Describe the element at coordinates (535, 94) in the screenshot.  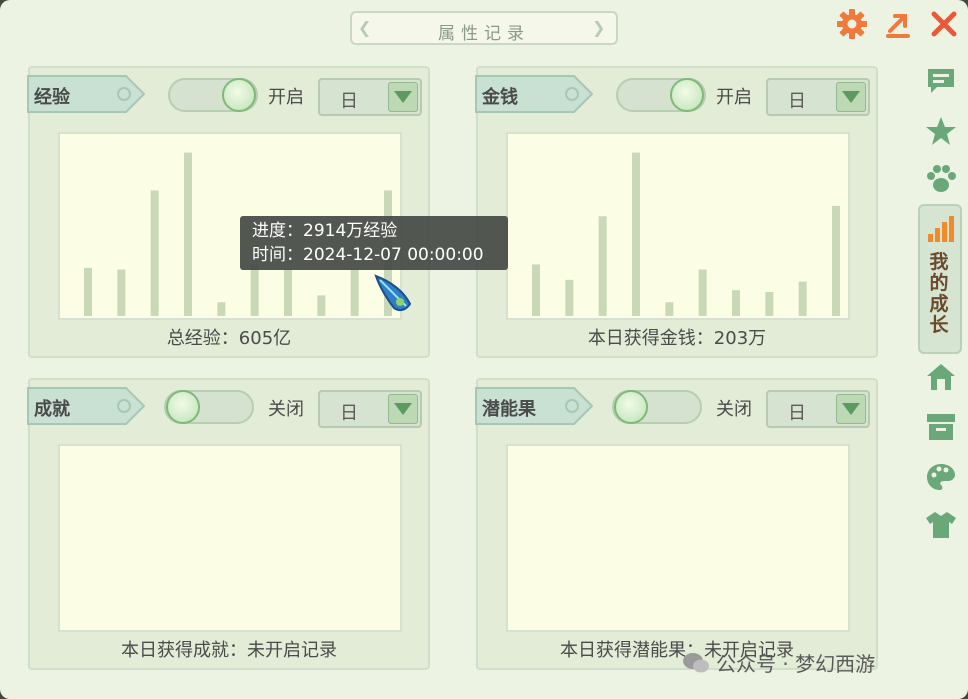
I see `money-tag: 金钱` at that location.